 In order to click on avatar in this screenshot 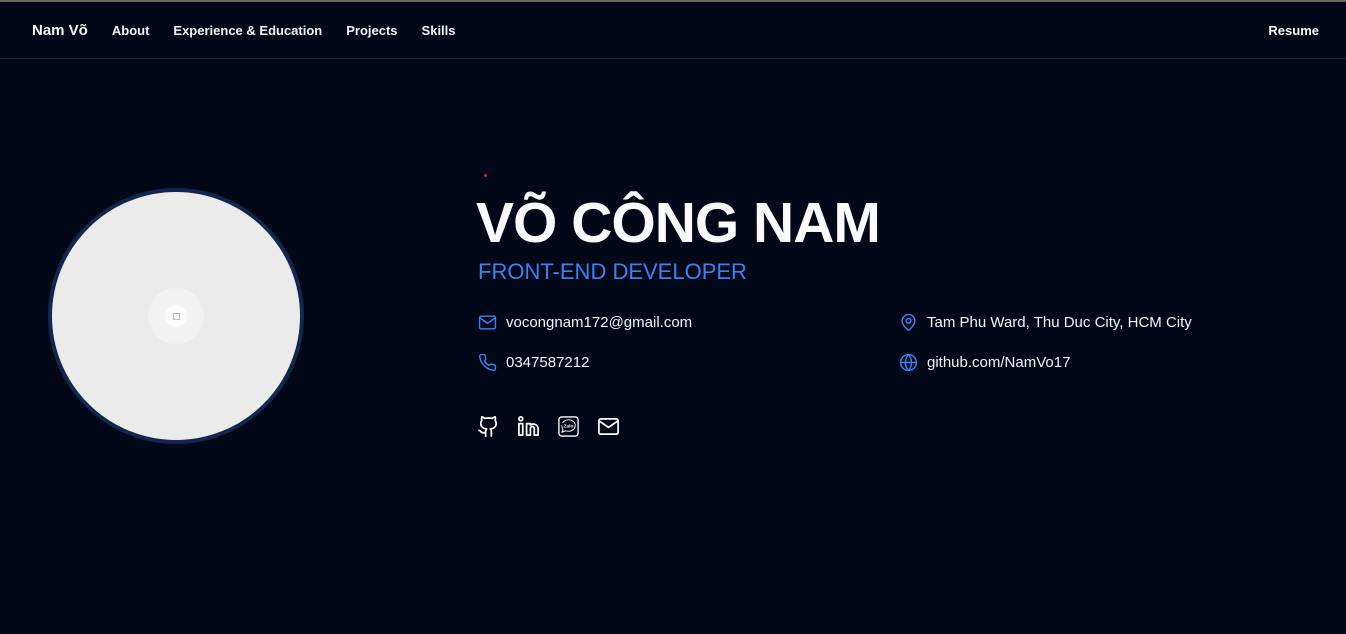, I will do `click(176, 316)`.